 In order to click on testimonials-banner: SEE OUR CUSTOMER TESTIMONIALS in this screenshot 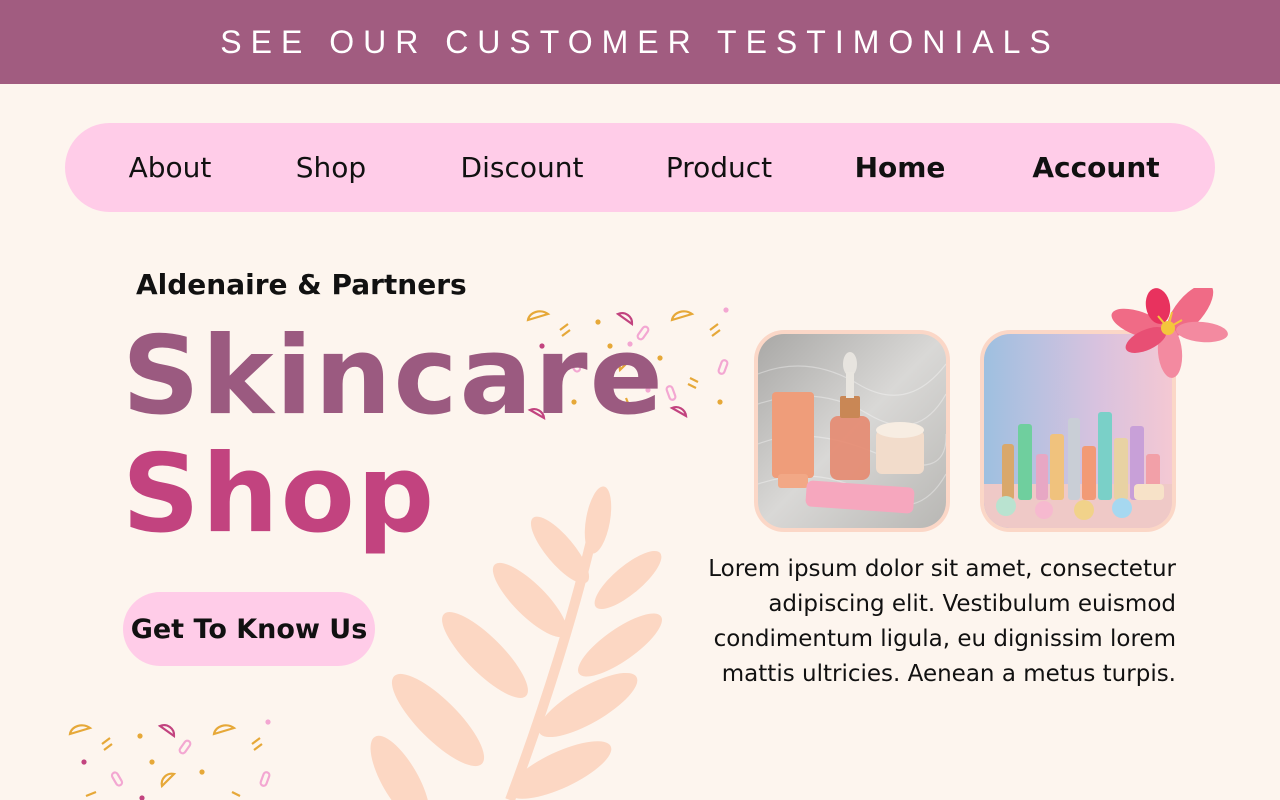, I will do `click(640, 42)`.